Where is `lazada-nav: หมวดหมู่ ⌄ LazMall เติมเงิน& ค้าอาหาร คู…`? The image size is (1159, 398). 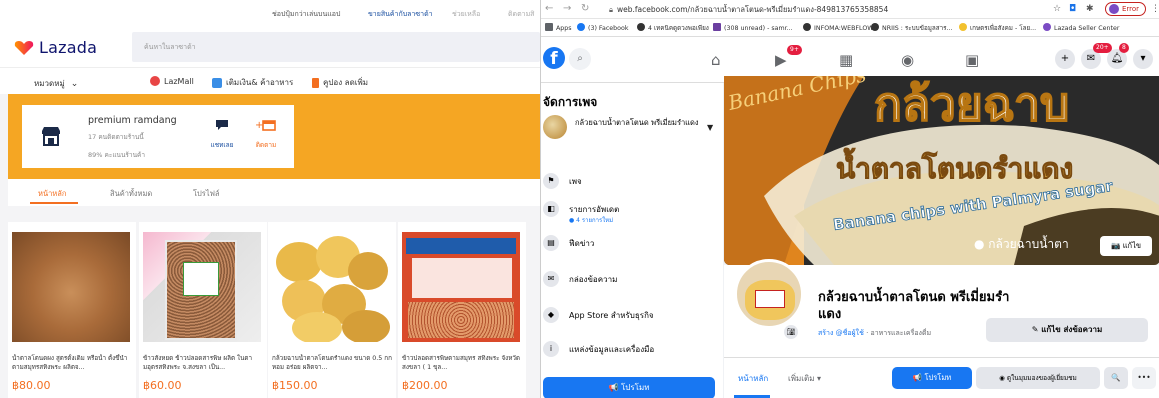
lazada-nav: หมวดหมู่ ⌄ LazMall เติมเงิน& ค้าอาหาร คู… is located at coordinates (270, 81).